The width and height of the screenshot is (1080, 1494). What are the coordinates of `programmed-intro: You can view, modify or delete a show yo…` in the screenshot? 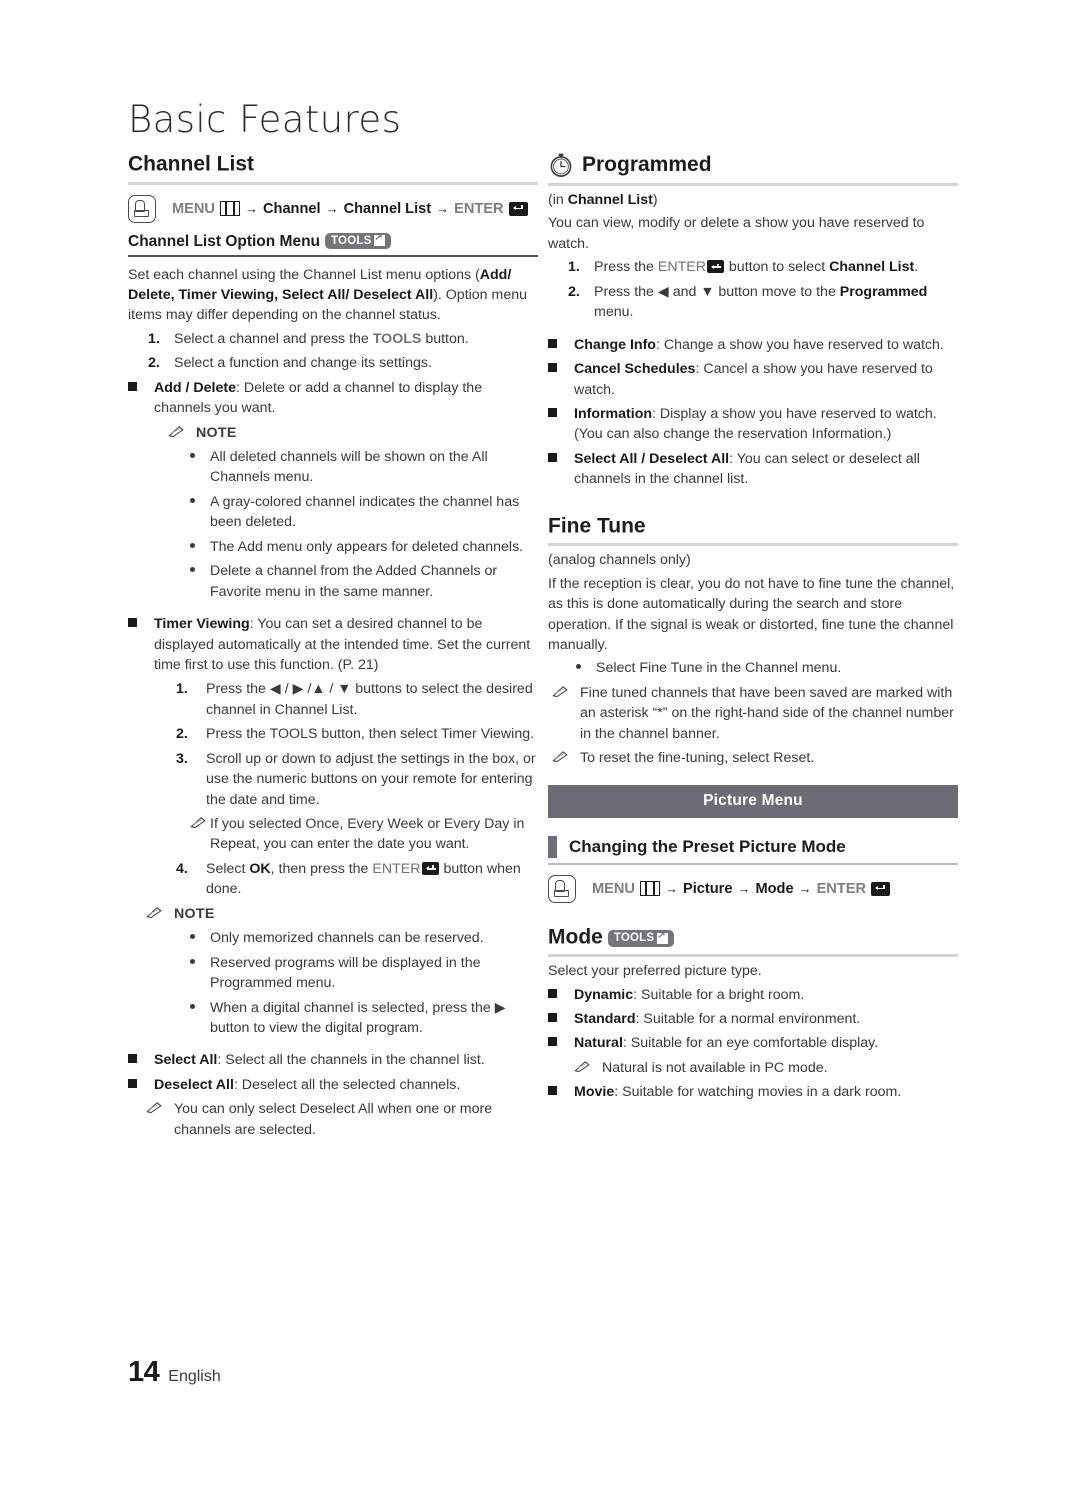 It's located at (736, 233).